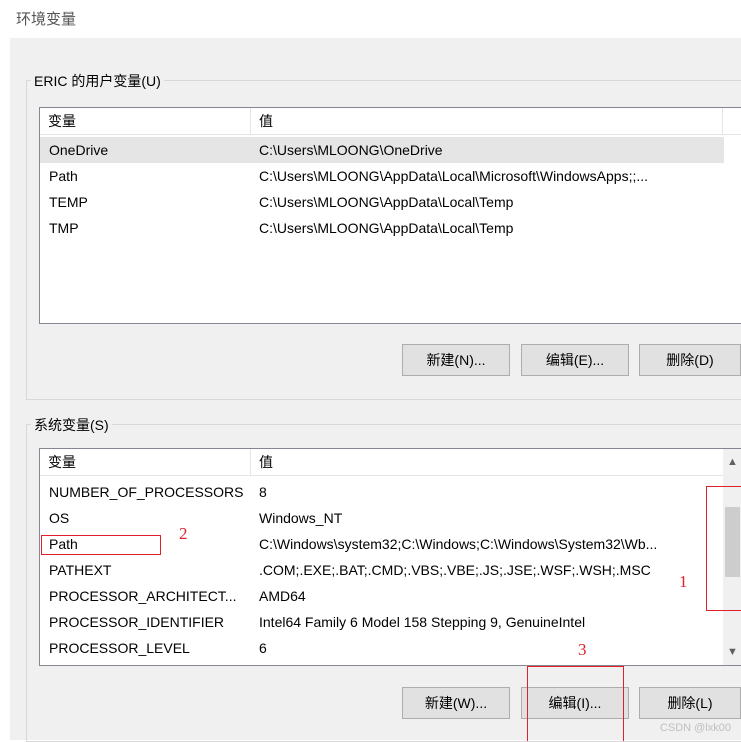 The image size is (741, 742). Describe the element at coordinates (146, 492) in the screenshot. I see `var-name: NUMBER_OF_PROCESSORS` at that location.